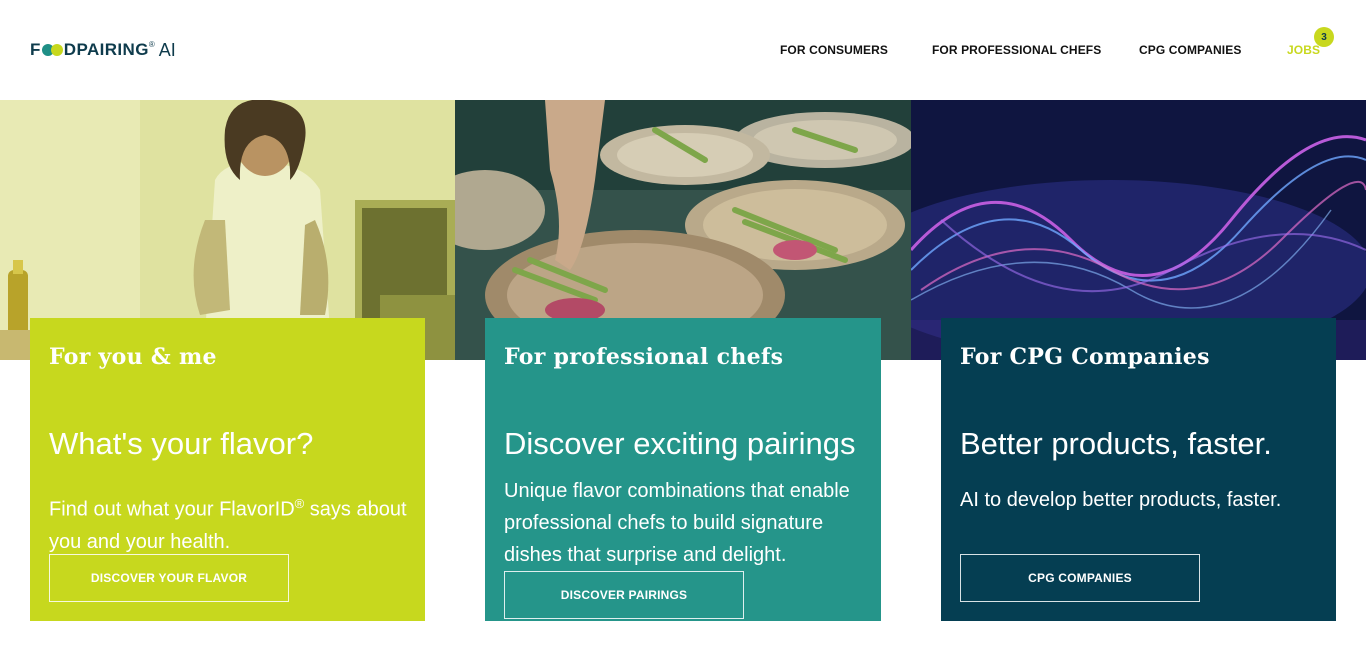 This screenshot has width=1366, height=651. Describe the element at coordinates (1116, 443) in the screenshot. I see `card-title: Better products, faster.` at that location.